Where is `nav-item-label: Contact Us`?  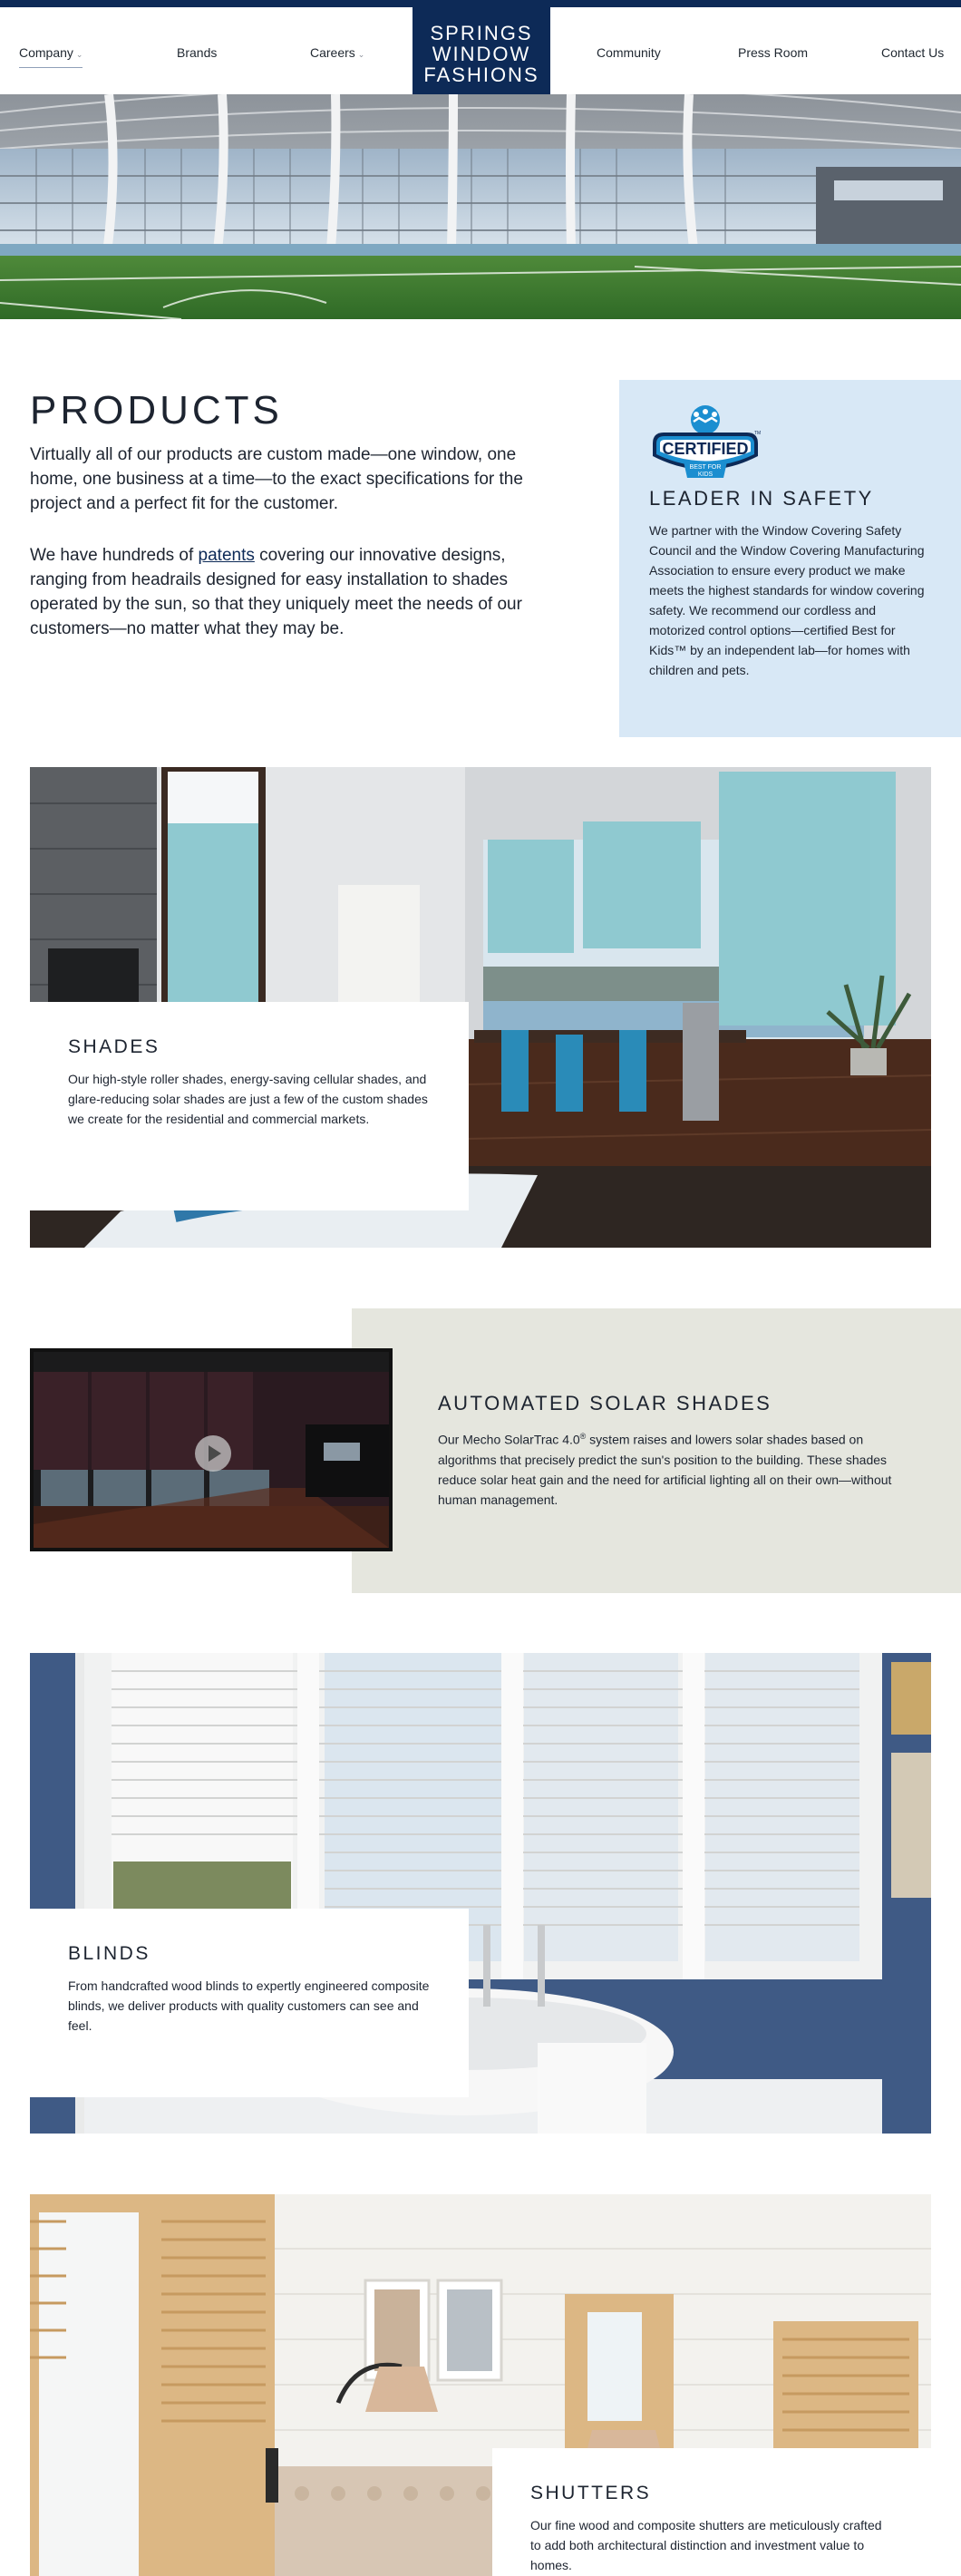 nav-item-label: Contact Us is located at coordinates (913, 52).